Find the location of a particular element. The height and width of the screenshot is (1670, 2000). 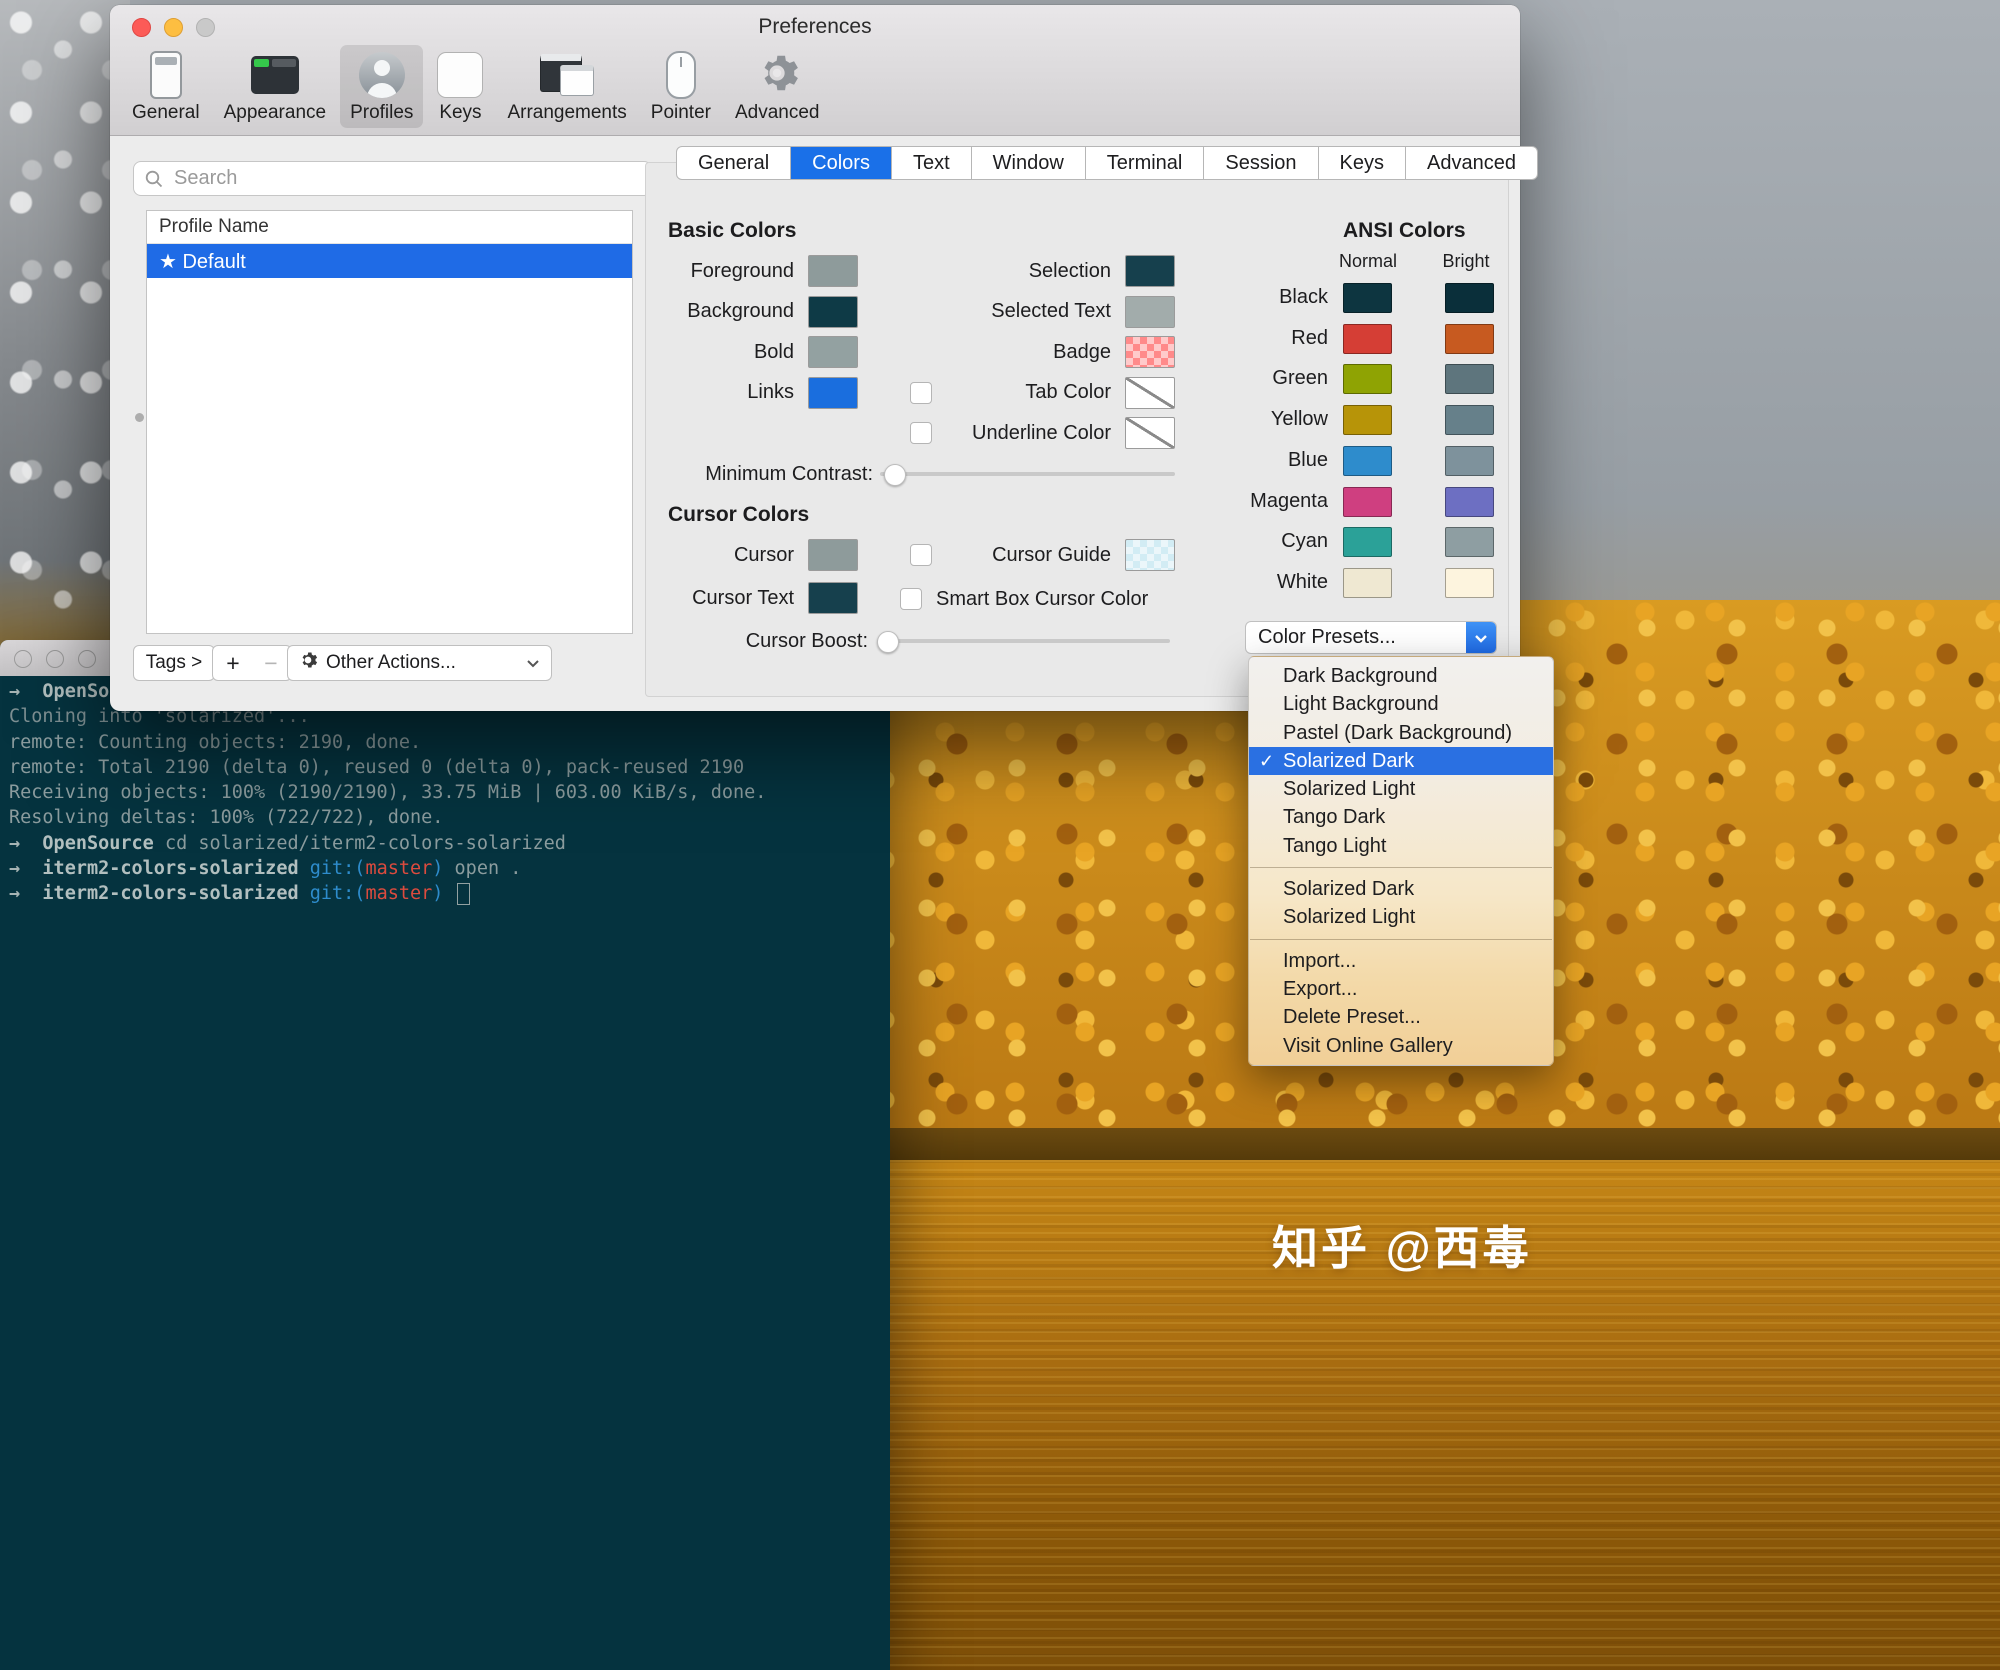

terminal-close-button is located at coordinates (23, 659).